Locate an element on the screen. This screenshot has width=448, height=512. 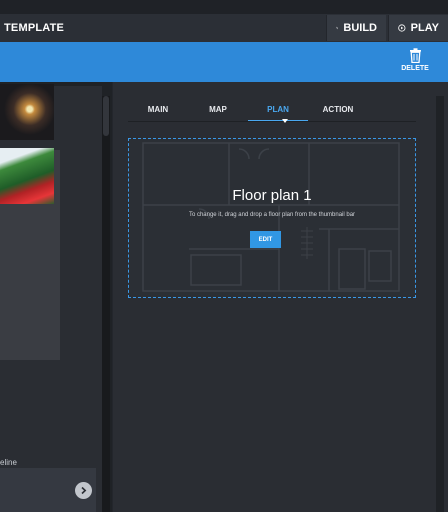
top-header: TEMPLATE BUILD PLAY is located at coordinates (224, 21).